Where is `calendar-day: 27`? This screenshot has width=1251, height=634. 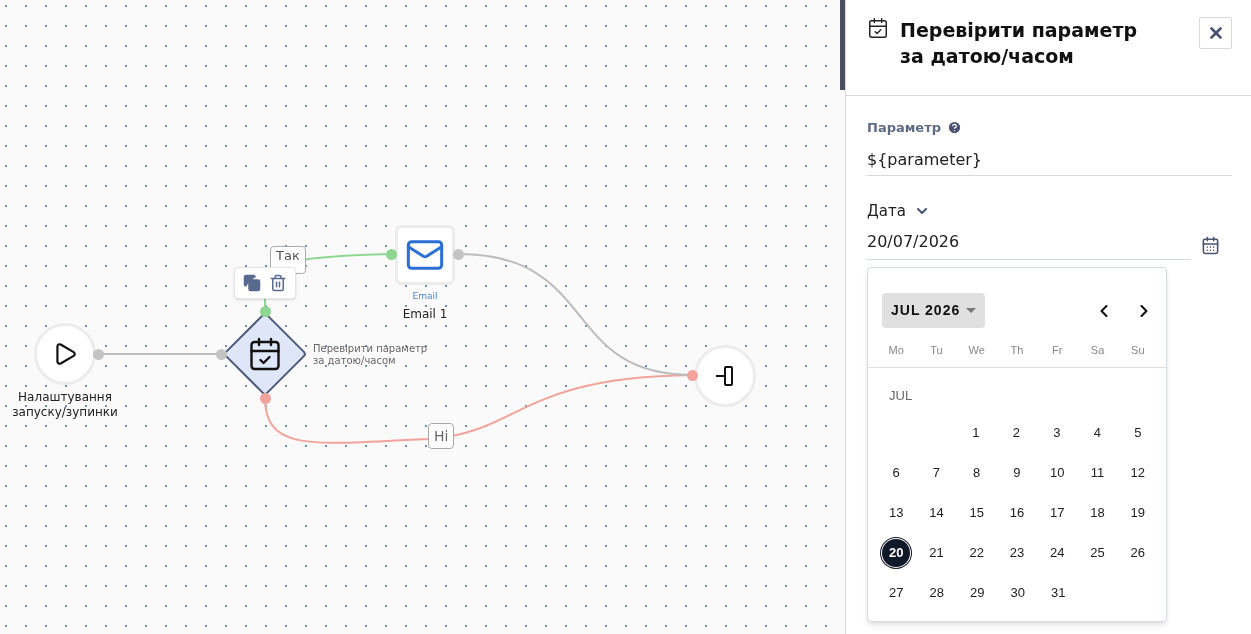
calendar-day: 27 is located at coordinates (896, 593).